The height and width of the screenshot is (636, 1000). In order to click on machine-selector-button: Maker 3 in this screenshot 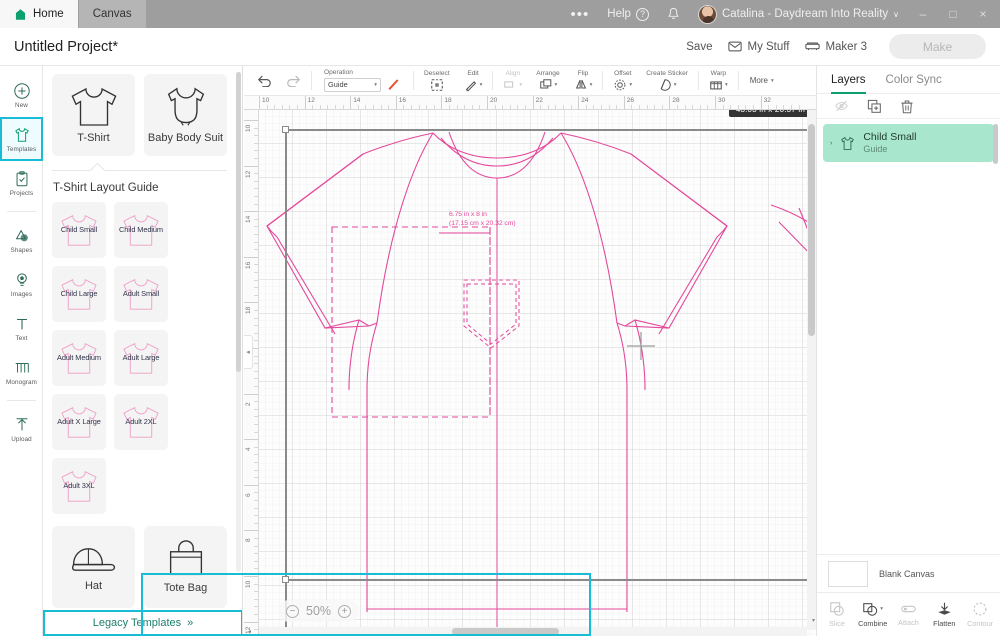, I will do `click(836, 47)`.